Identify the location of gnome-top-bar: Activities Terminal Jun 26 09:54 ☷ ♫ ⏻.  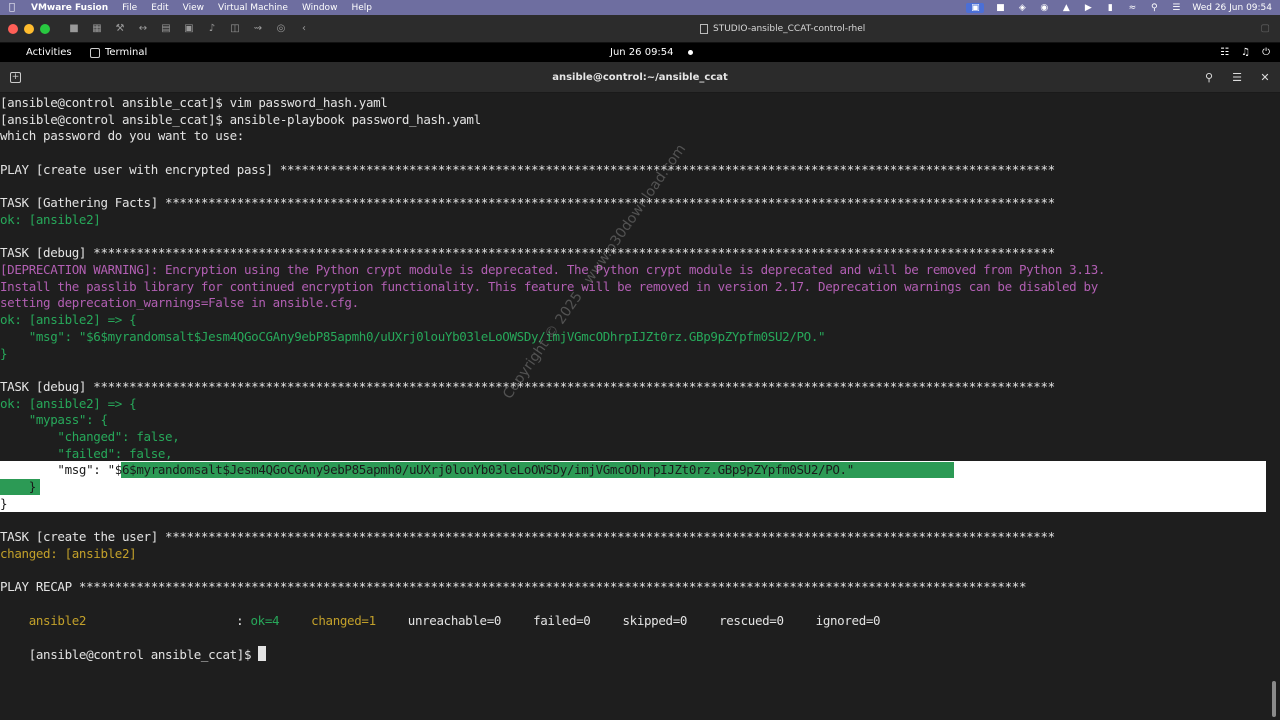
(640, 52).